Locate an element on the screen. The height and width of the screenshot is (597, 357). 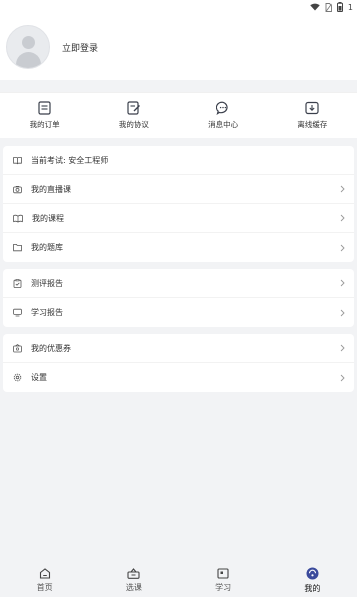
study-report-label: 学习报告 is located at coordinates (47, 312).